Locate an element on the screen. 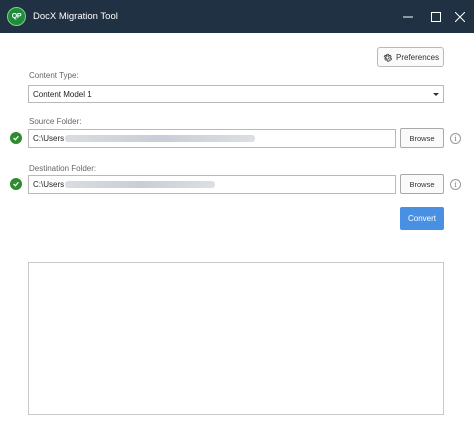 The width and height of the screenshot is (474, 428). preferences-button: Preferences is located at coordinates (410, 57).